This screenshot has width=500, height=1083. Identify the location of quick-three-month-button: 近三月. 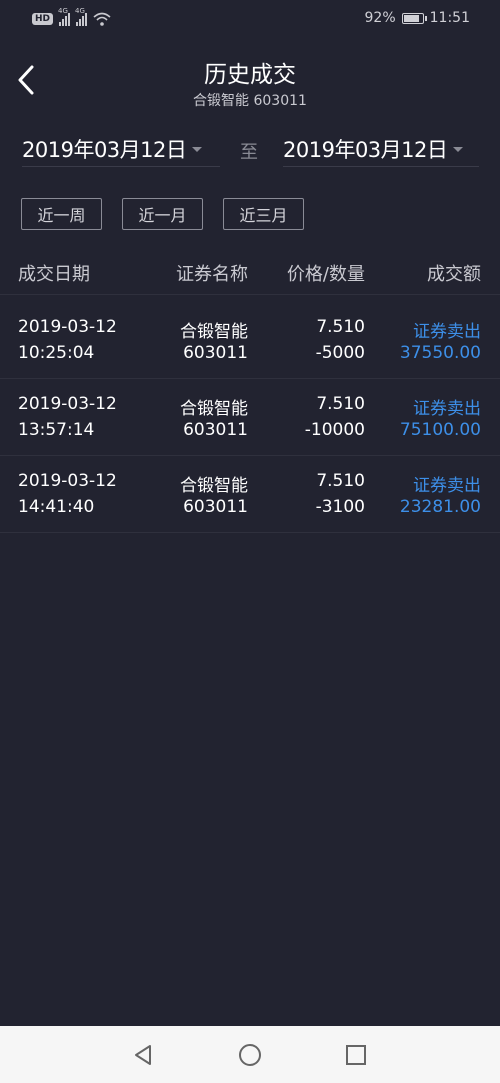
(263, 214).